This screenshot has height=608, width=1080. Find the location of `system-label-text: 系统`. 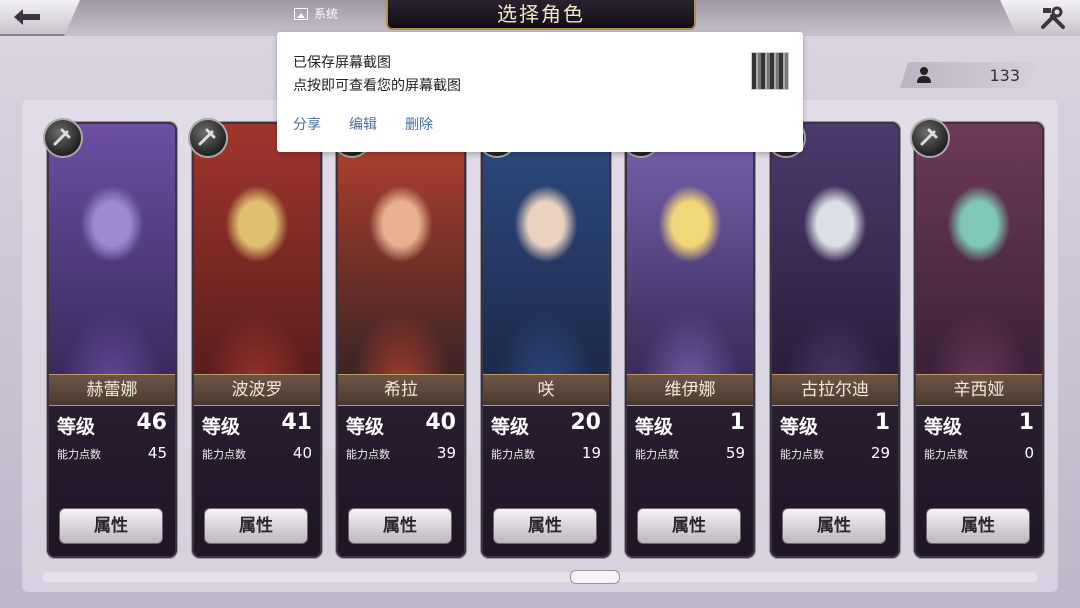

system-label-text: 系统 is located at coordinates (326, 14).